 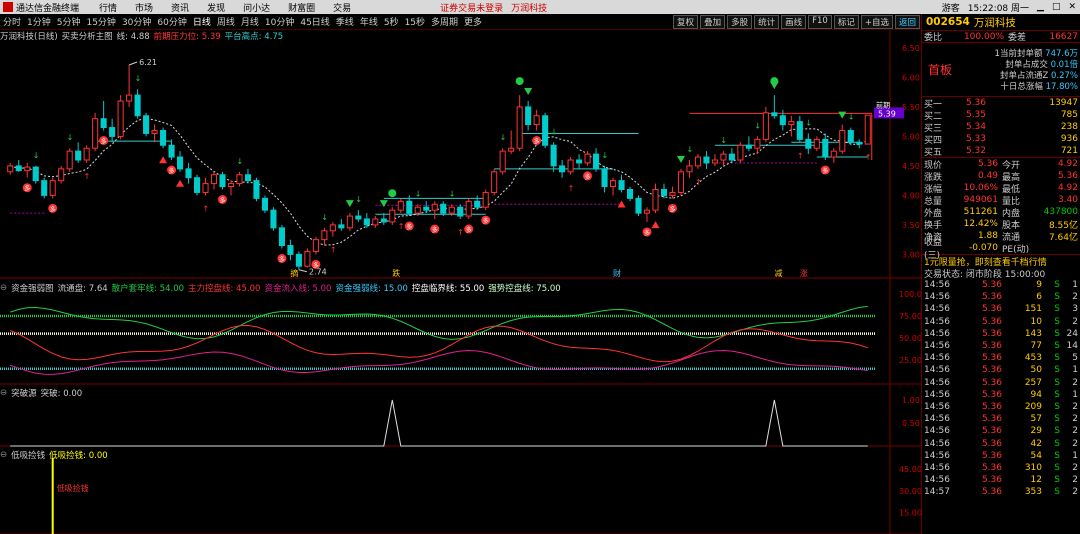 I want to click on ind1-name: 资金强弱图, so click(x=32, y=288).